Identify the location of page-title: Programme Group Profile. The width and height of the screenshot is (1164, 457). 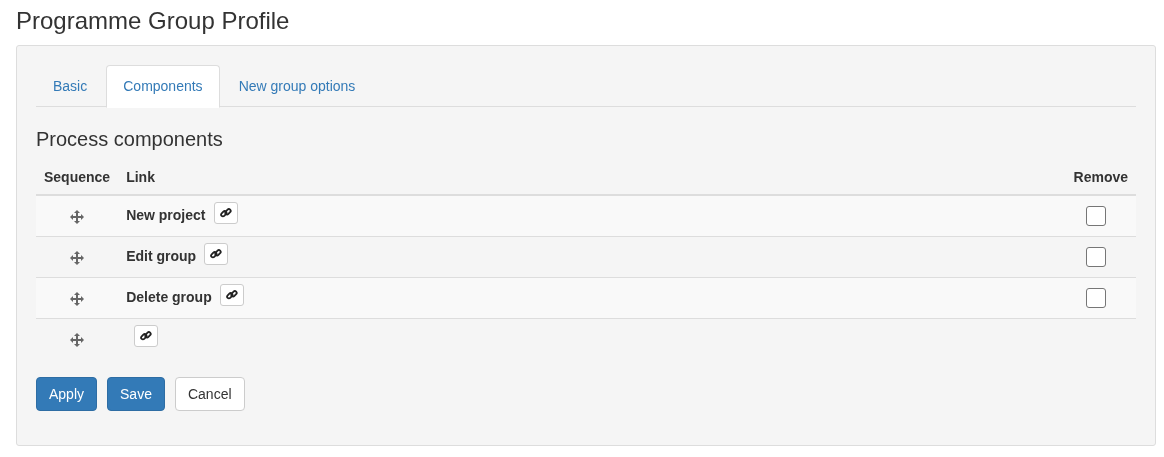
(153, 21).